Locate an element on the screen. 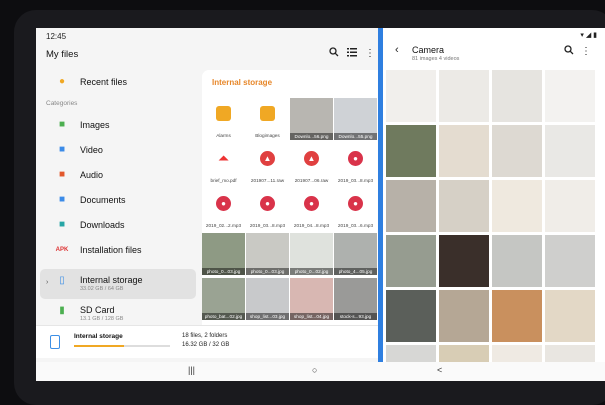 This screenshot has width=605, height=405. file-tile: Blogimages is located at coordinates (267, 119).